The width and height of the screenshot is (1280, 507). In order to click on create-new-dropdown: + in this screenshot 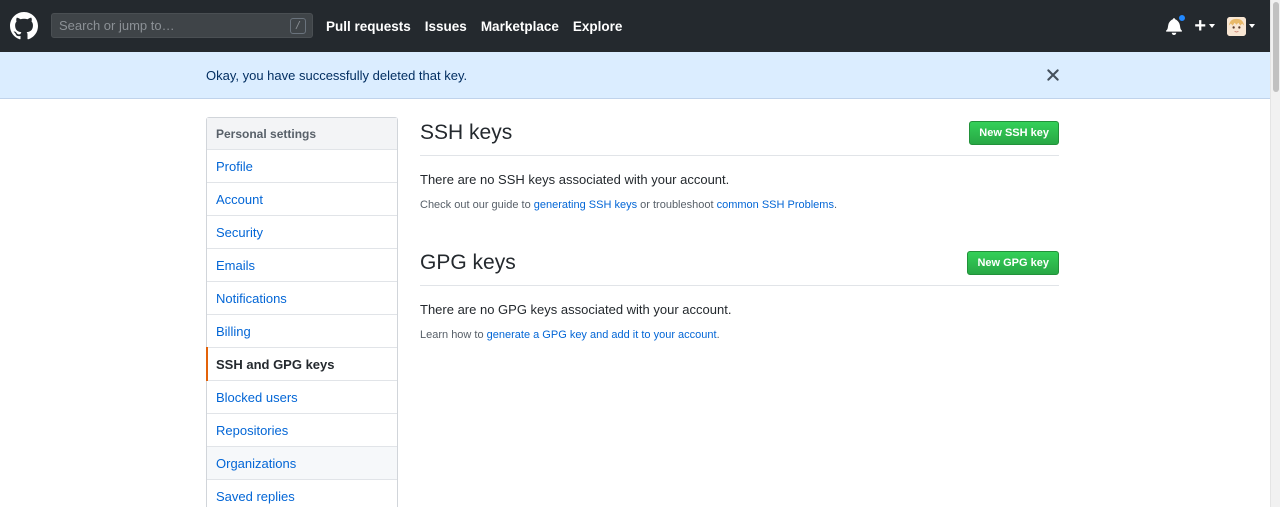, I will do `click(1204, 26)`.